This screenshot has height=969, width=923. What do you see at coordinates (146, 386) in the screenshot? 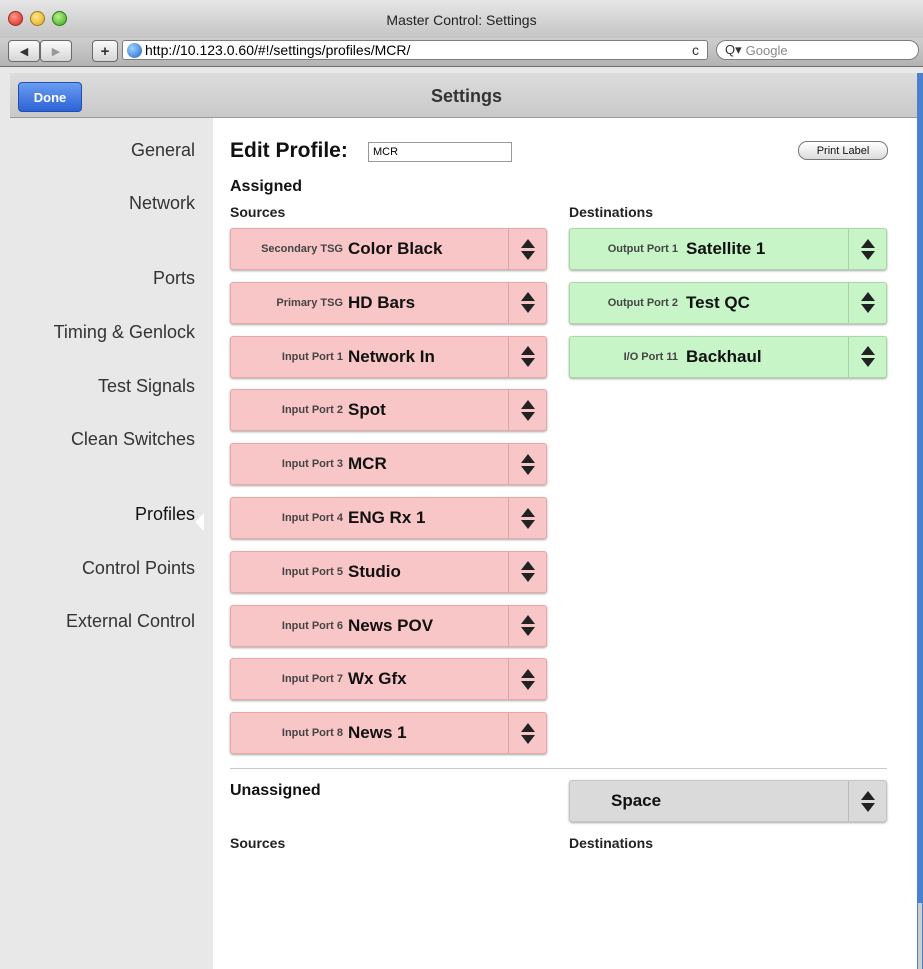
I see `sidebar-item-test-signals: Test Signals` at bounding box center [146, 386].